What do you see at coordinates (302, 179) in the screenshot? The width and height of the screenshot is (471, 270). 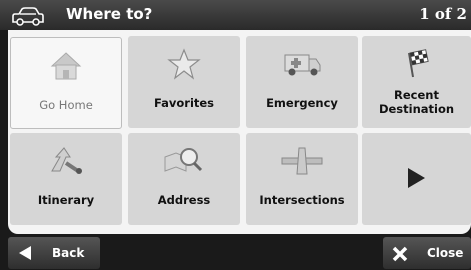 I see `intersections-button: Intersections` at bounding box center [302, 179].